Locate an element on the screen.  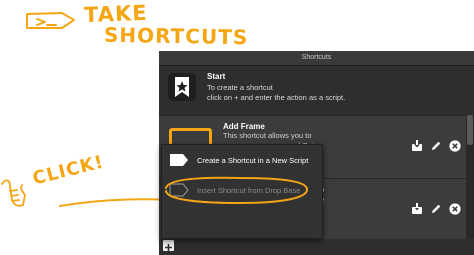
arrow-to-menu is located at coordinates (115, 202).